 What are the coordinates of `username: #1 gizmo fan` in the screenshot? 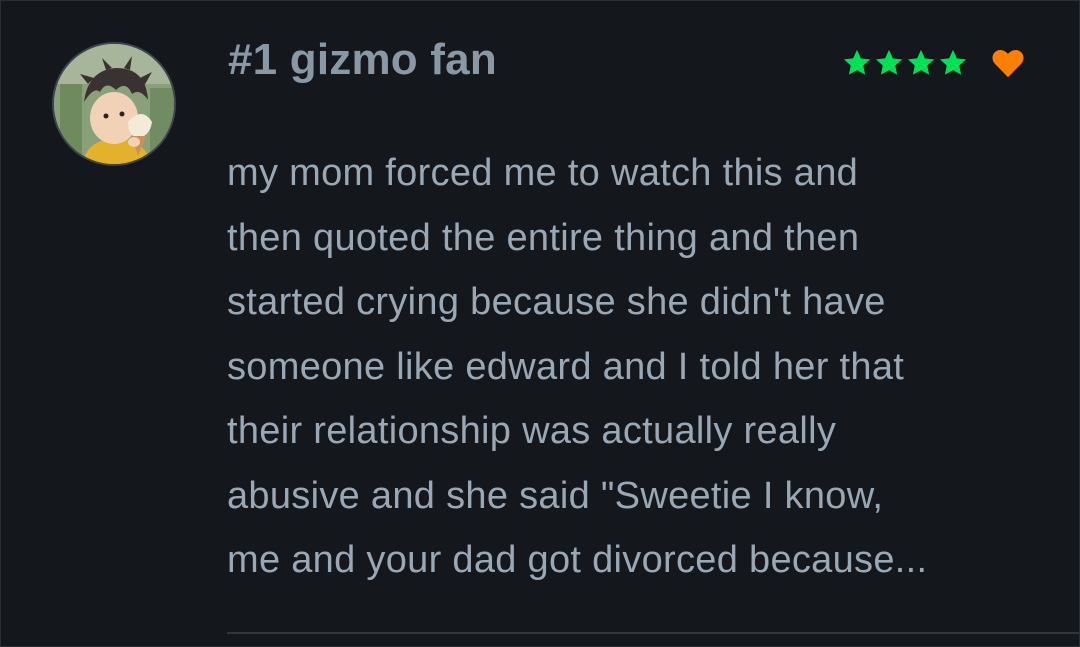 It's located at (362, 60).